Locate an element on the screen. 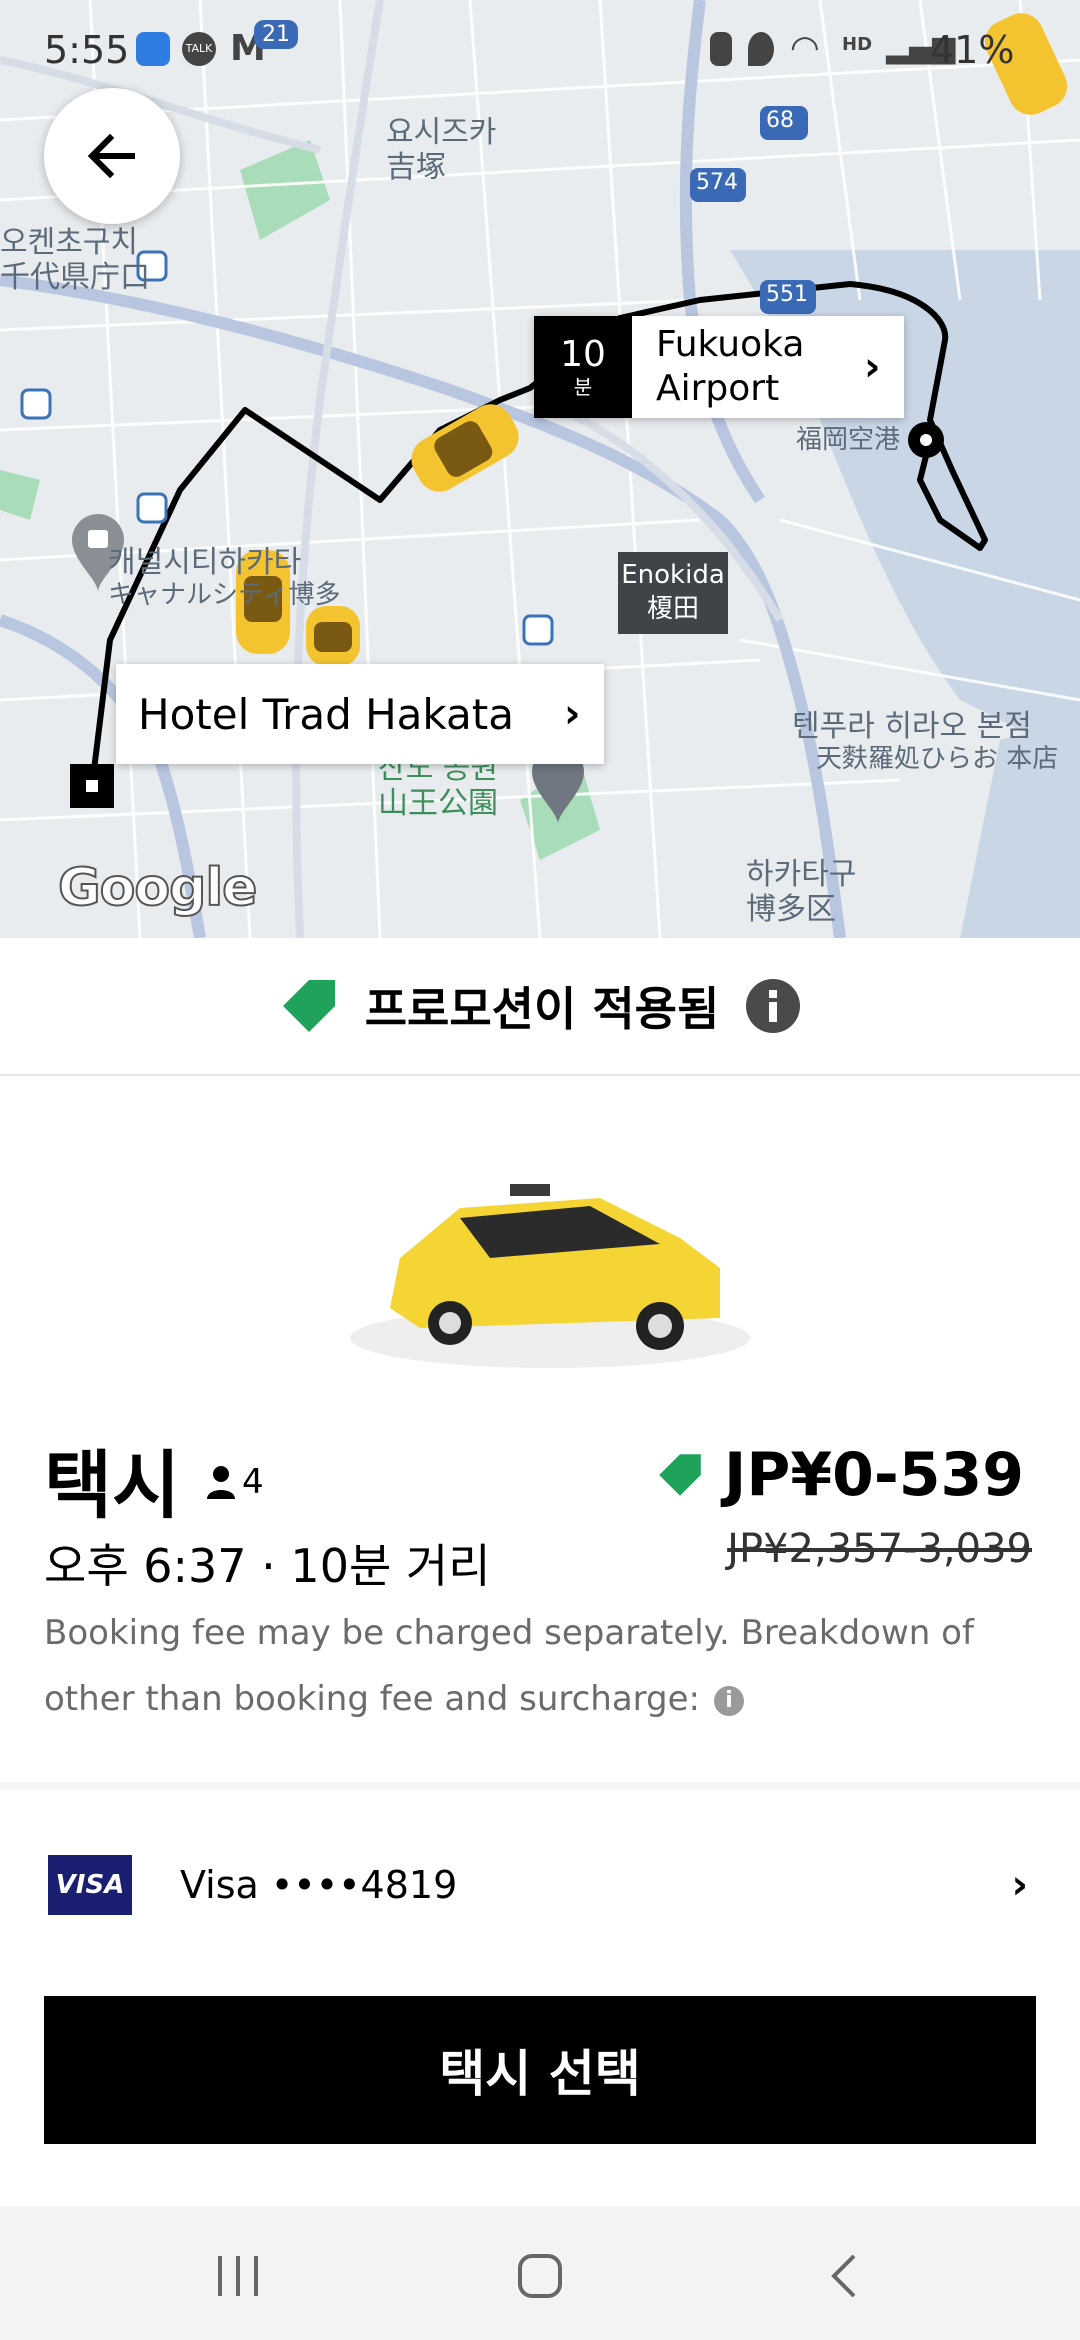  discount-tag-icon is located at coordinates (680, 1475).